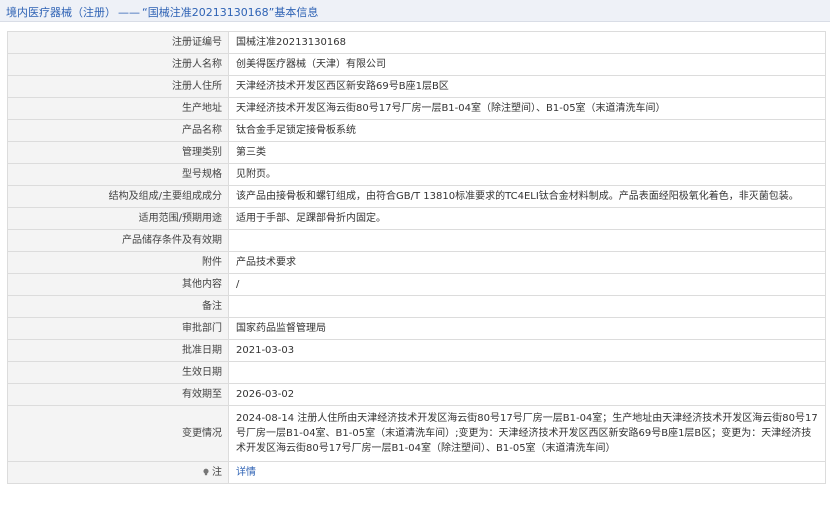 This screenshot has height=529, width=830. Describe the element at coordinates (527, 174) in the screenshot. I see `field-value: 见附页。` at that location.